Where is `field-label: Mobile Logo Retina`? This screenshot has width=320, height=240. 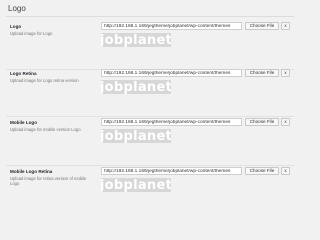
field-label: Mobile Logo Retina is located at coordinates (31, 171).